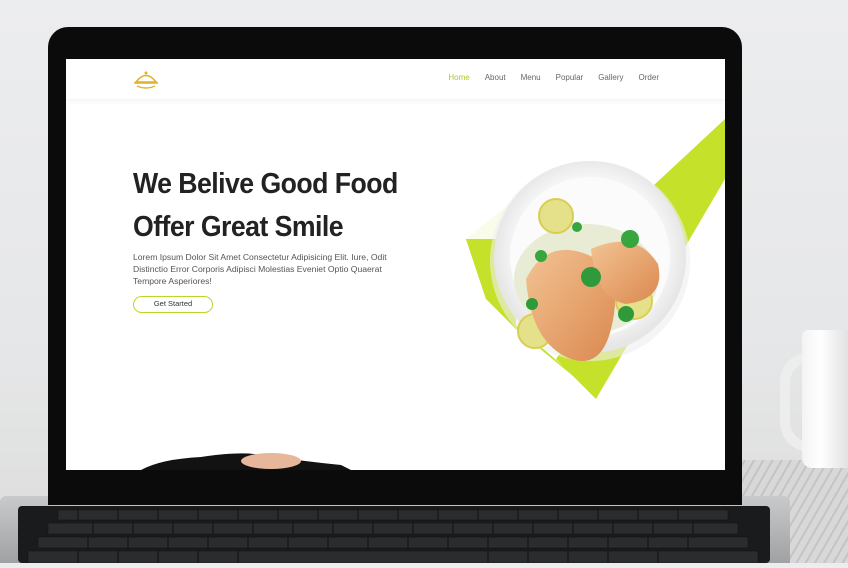 This screenshot has width=848, height=568. Describe the element at coordinates (649, 77) in the screenshot. I see `nav-order: Order` at that location.